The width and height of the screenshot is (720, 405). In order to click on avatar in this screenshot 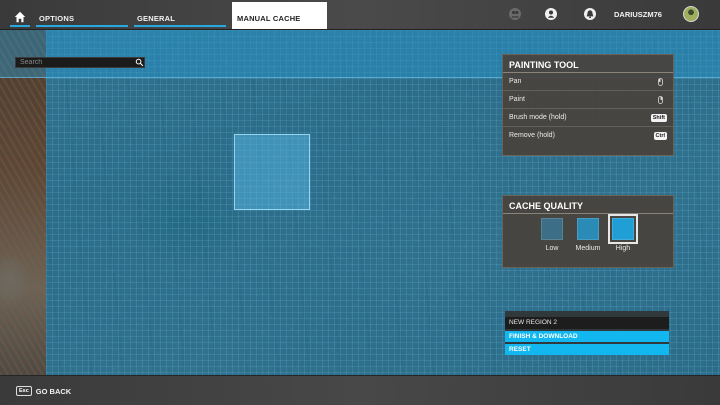, I will do `click(691, 14)`.